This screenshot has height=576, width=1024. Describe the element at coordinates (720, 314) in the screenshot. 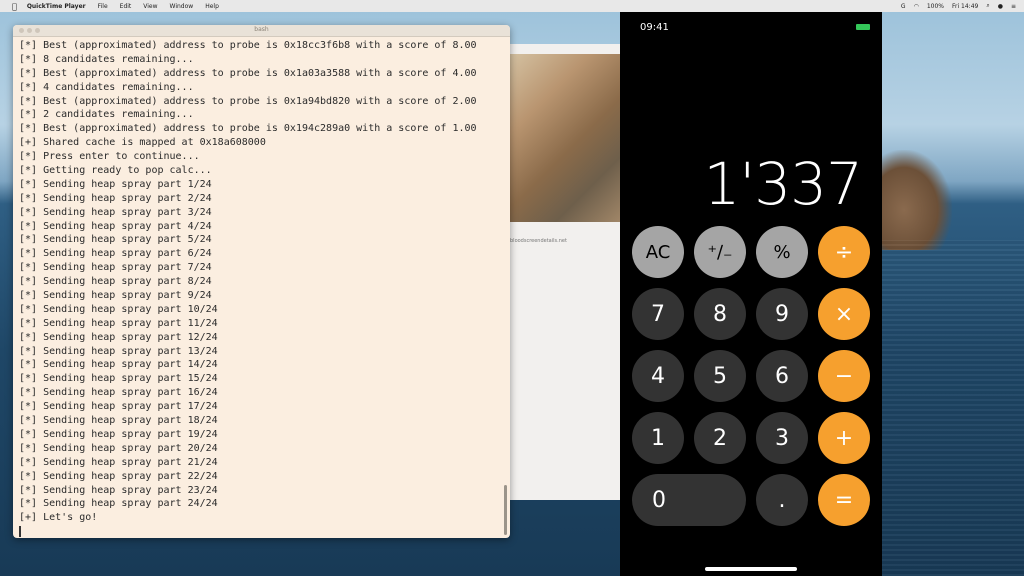

I see `key-8: 8` at that location.